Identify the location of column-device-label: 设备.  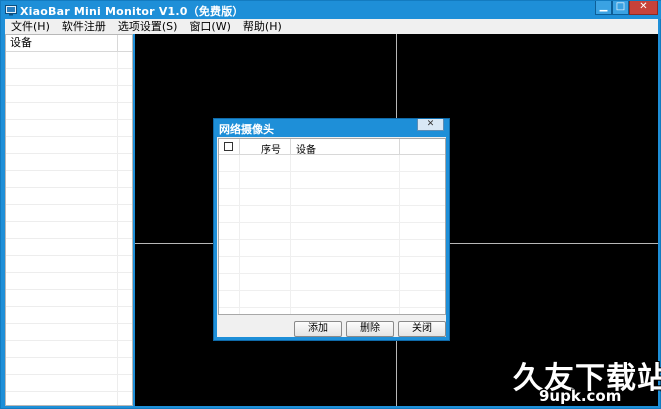
(306, 148).